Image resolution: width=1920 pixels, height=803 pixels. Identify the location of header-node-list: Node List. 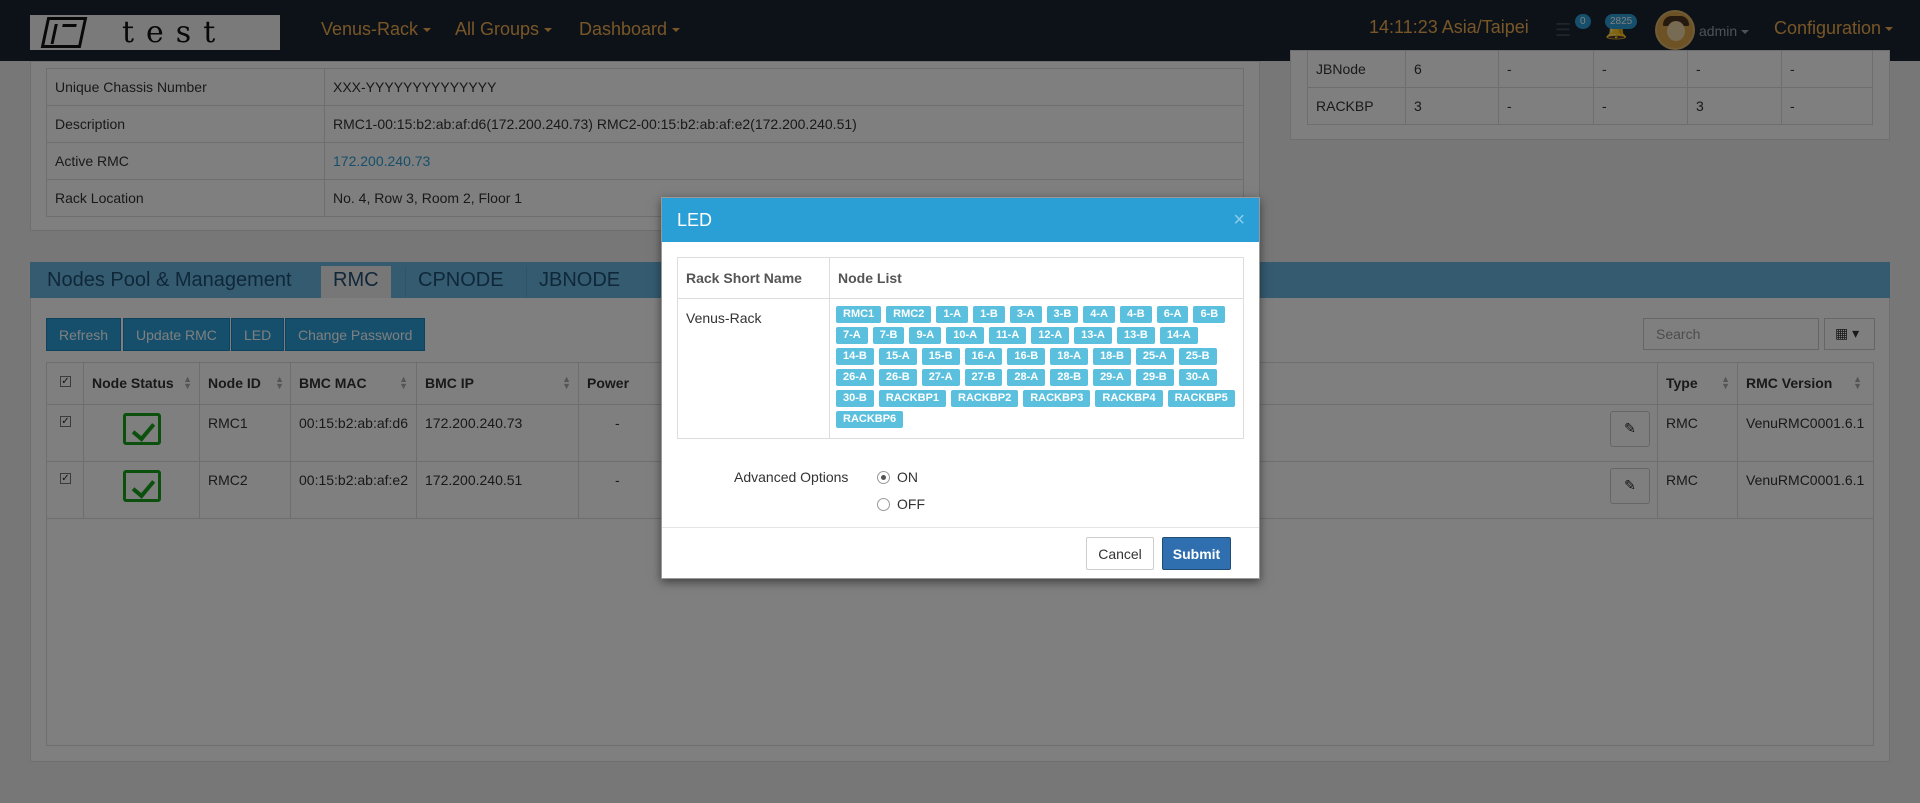
(870, 278).